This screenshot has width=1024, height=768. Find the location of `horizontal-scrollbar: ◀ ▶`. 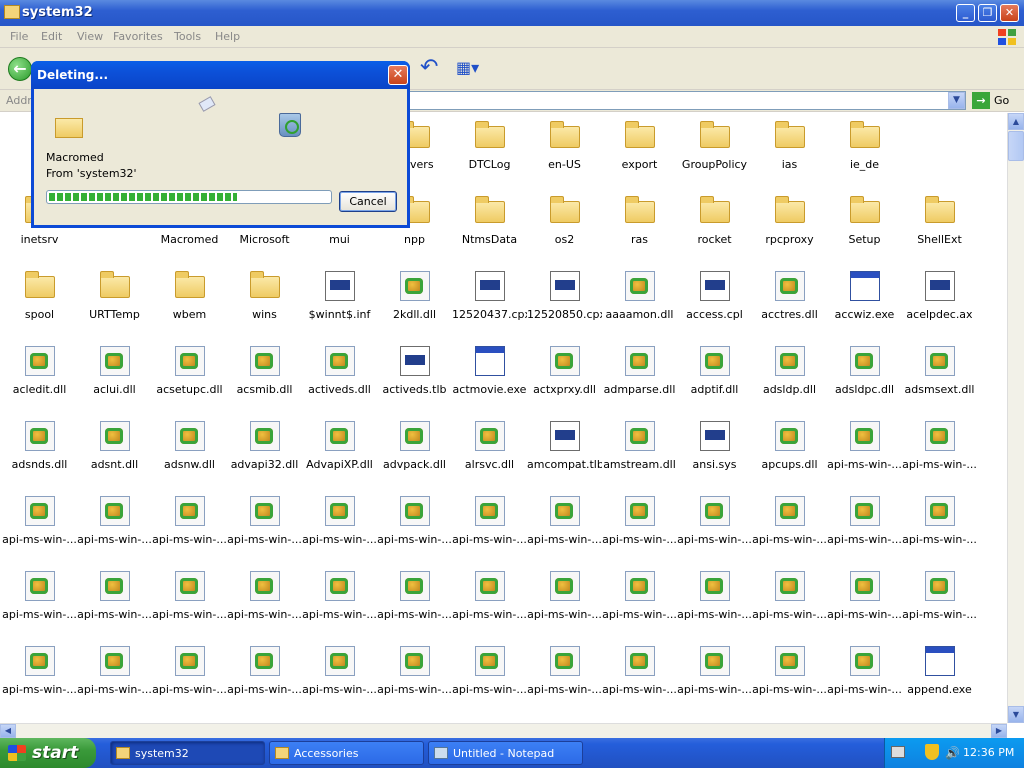

horizontal-scrollbar: ◀ ▶ is located at coordinates (503, 730).